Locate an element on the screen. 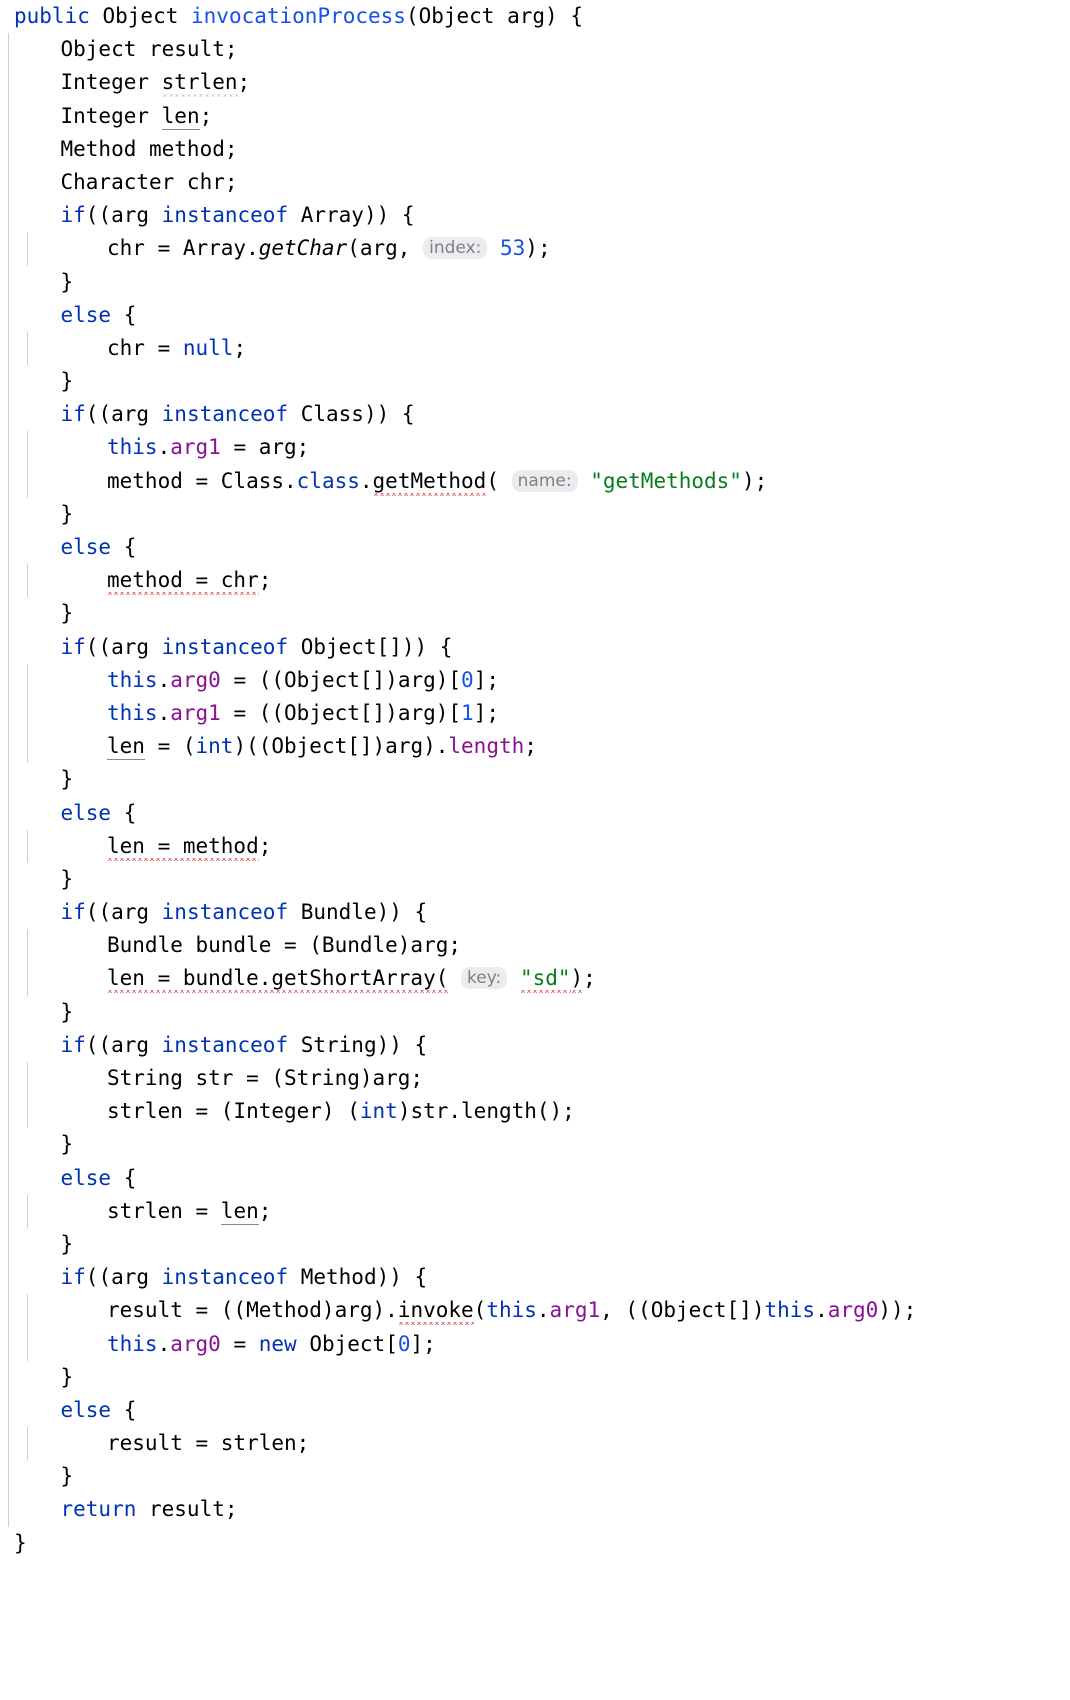  code-line: Integer len; is located at coordinates (535, 116).